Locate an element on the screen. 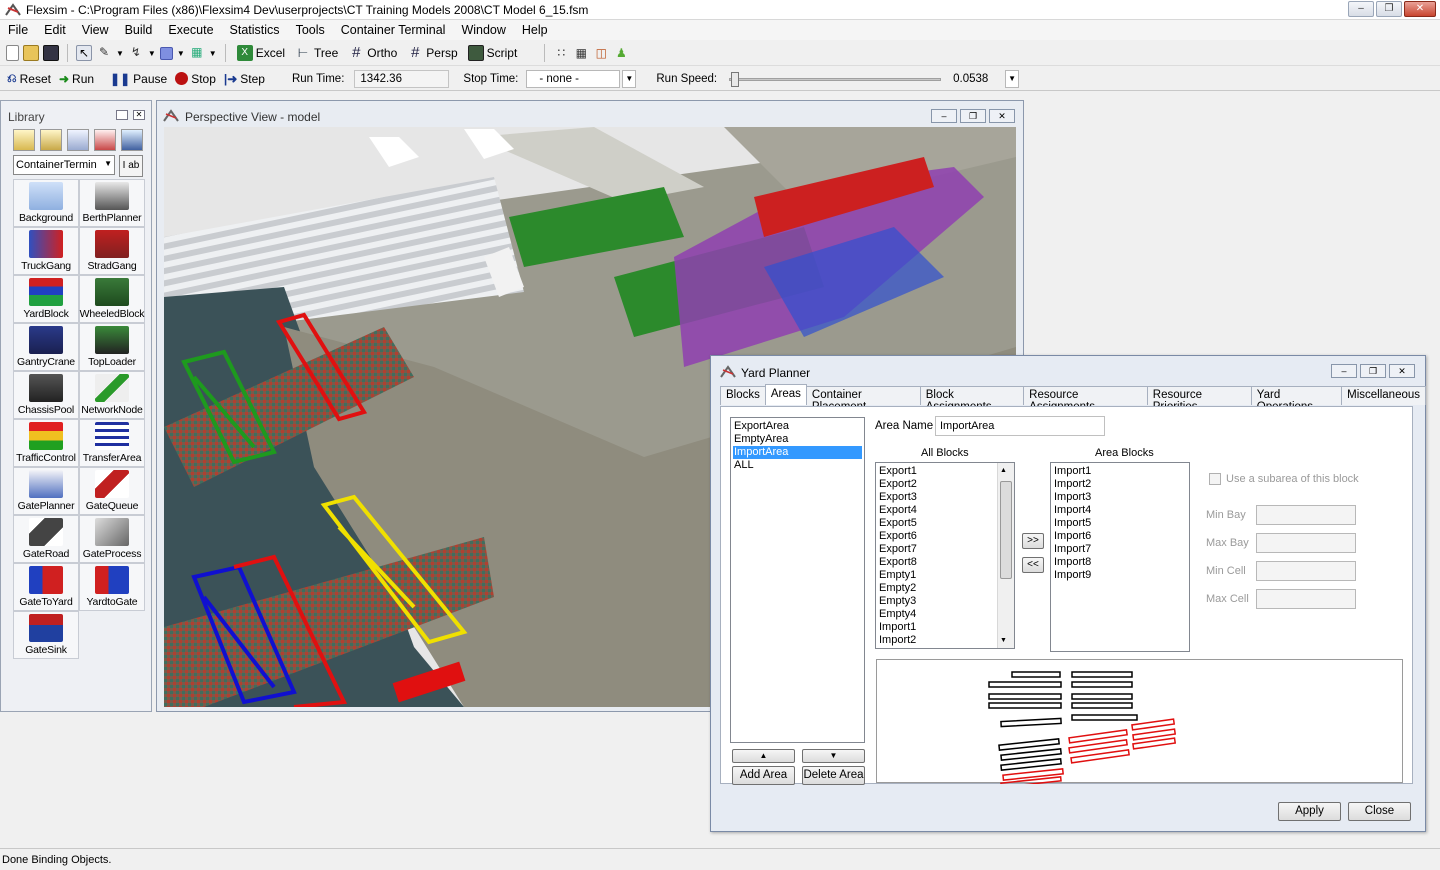  list-item: Import8 is located at coordinates (1120, 562).